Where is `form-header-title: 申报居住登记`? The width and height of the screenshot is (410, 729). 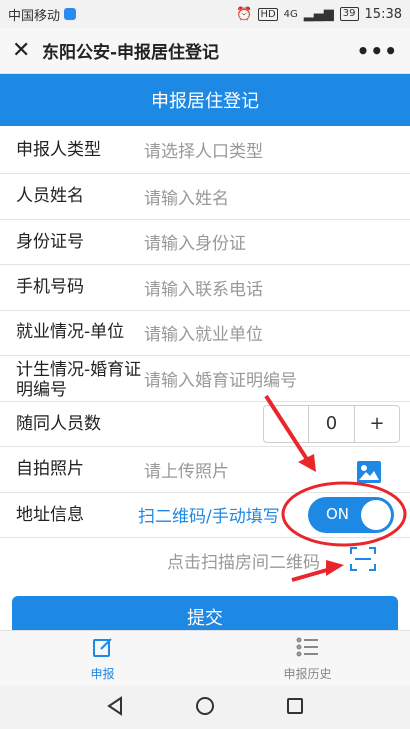 form-header-title: 申报居住登记 is located at coordinates (205, 101).